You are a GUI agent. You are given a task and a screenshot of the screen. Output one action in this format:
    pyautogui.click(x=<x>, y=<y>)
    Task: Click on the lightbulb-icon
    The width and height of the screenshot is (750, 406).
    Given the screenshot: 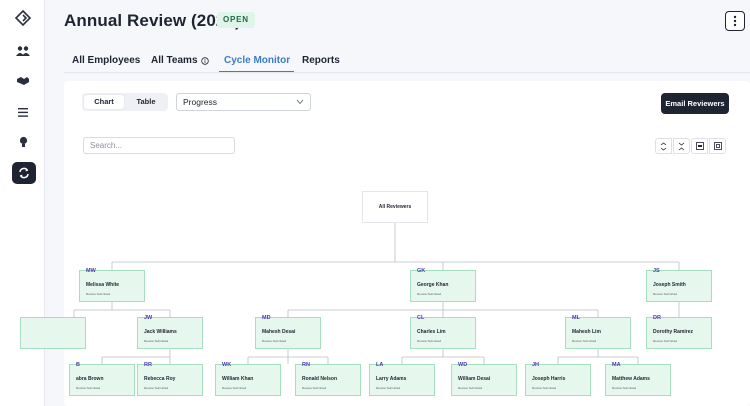 What is the action you would take?
    pyautogui.click(x=23, y=142)
    